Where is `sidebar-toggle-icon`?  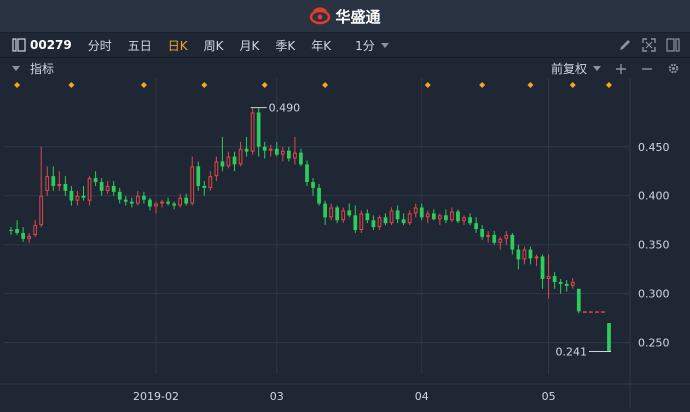
sidebar-toggle-icon is located at coordinates (19, 45).